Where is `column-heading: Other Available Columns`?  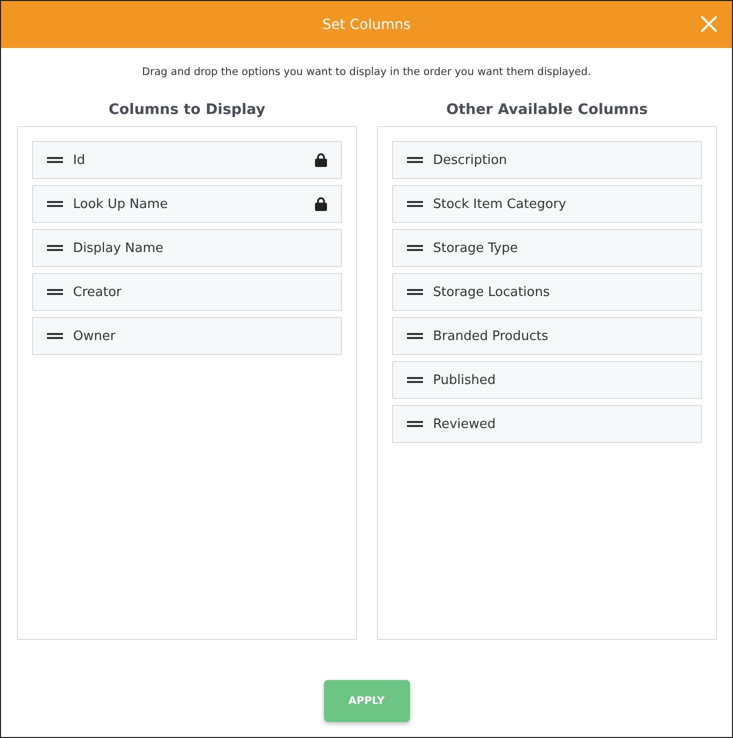 column-heading: Other Available Columns is located at coordinates (547, 110).